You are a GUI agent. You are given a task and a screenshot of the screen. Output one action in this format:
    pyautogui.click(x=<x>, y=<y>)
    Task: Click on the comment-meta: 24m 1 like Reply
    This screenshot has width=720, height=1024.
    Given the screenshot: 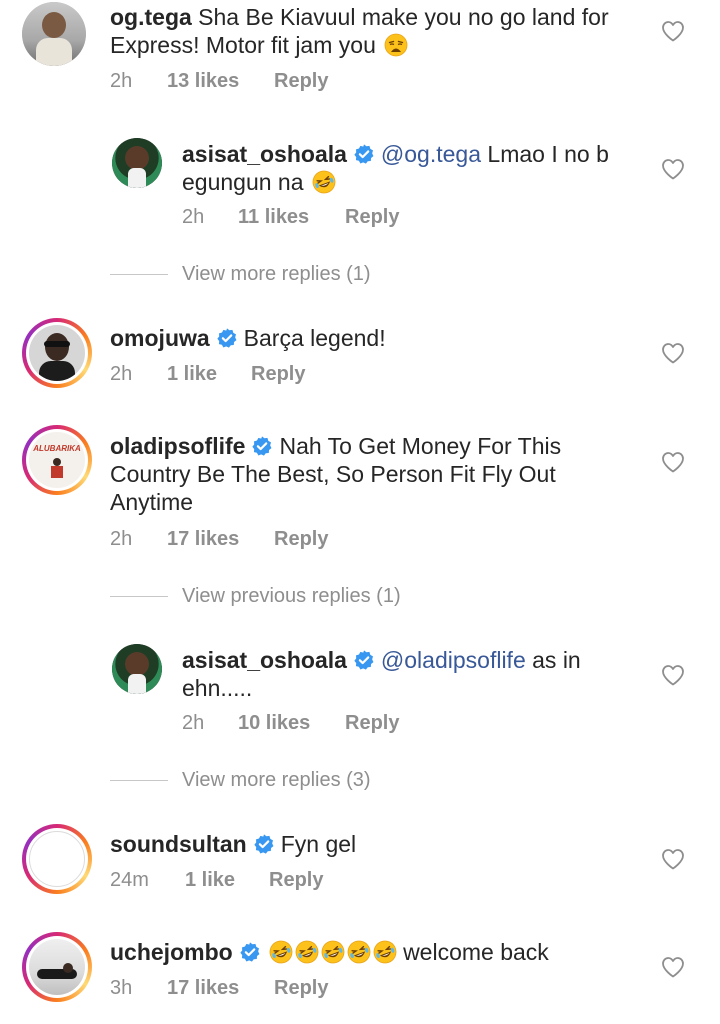 What is the action you would take?
    pyautogui.click(x=216, y=880)
    